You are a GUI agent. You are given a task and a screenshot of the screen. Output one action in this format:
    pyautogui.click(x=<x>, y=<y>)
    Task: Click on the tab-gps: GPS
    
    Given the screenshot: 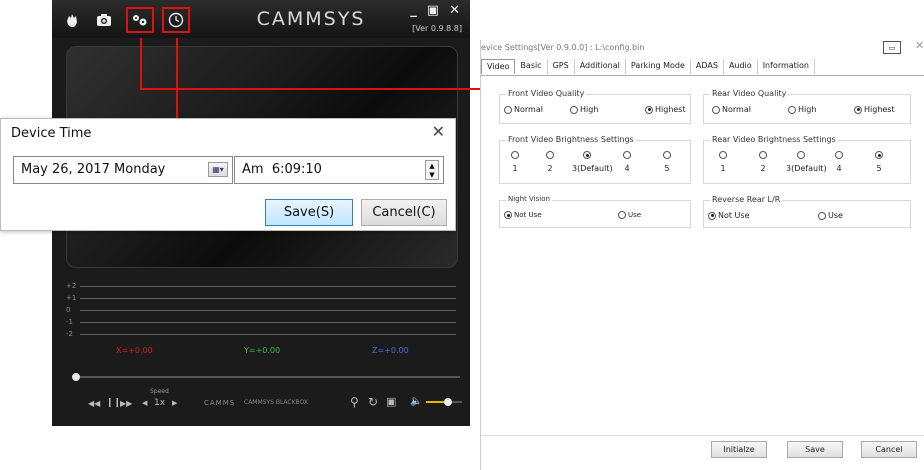 What is the action you would take?
    pyautogui.click(x=561, y=66)
    